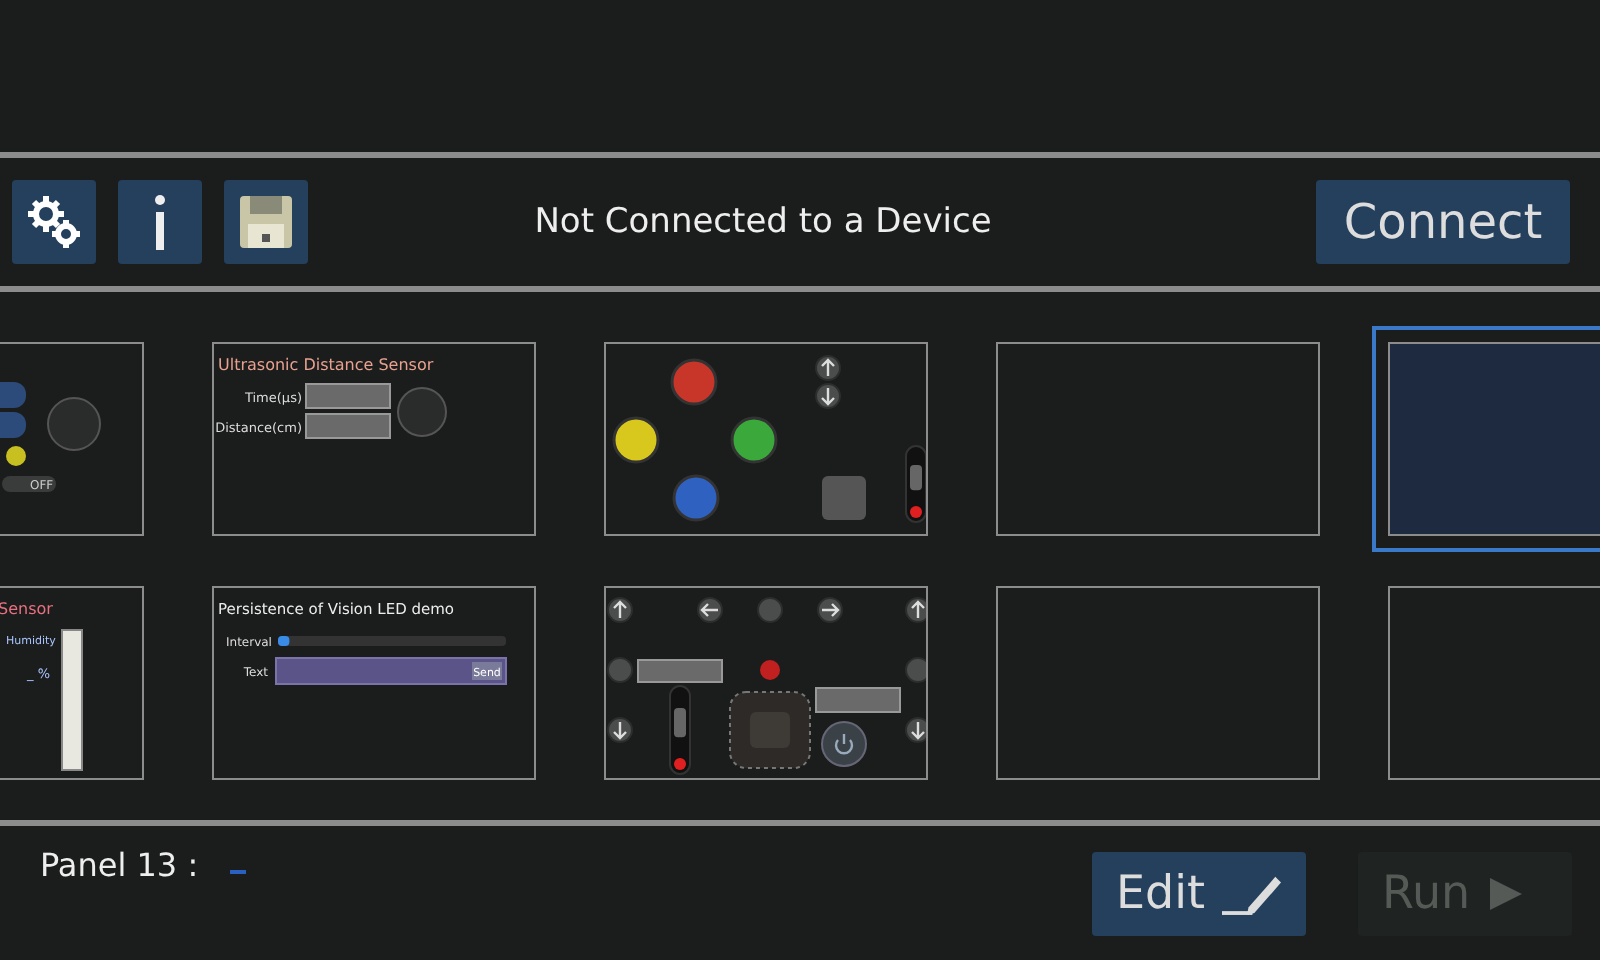 This screenshot has height=960, width=1600. Describe the element at coordinates (392, 641) in the screenshot. I see `slider-track` at that location.